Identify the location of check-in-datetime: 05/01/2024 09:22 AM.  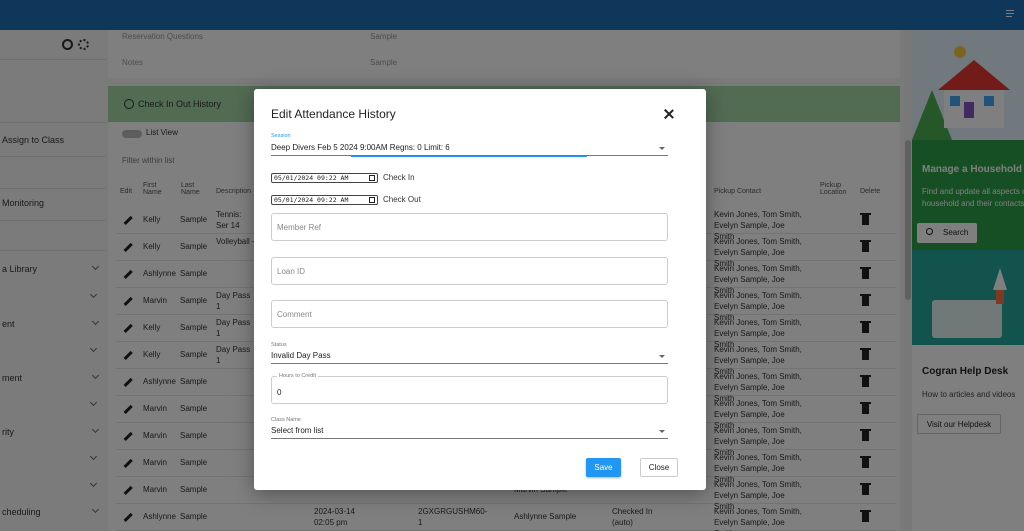
(324, 178).